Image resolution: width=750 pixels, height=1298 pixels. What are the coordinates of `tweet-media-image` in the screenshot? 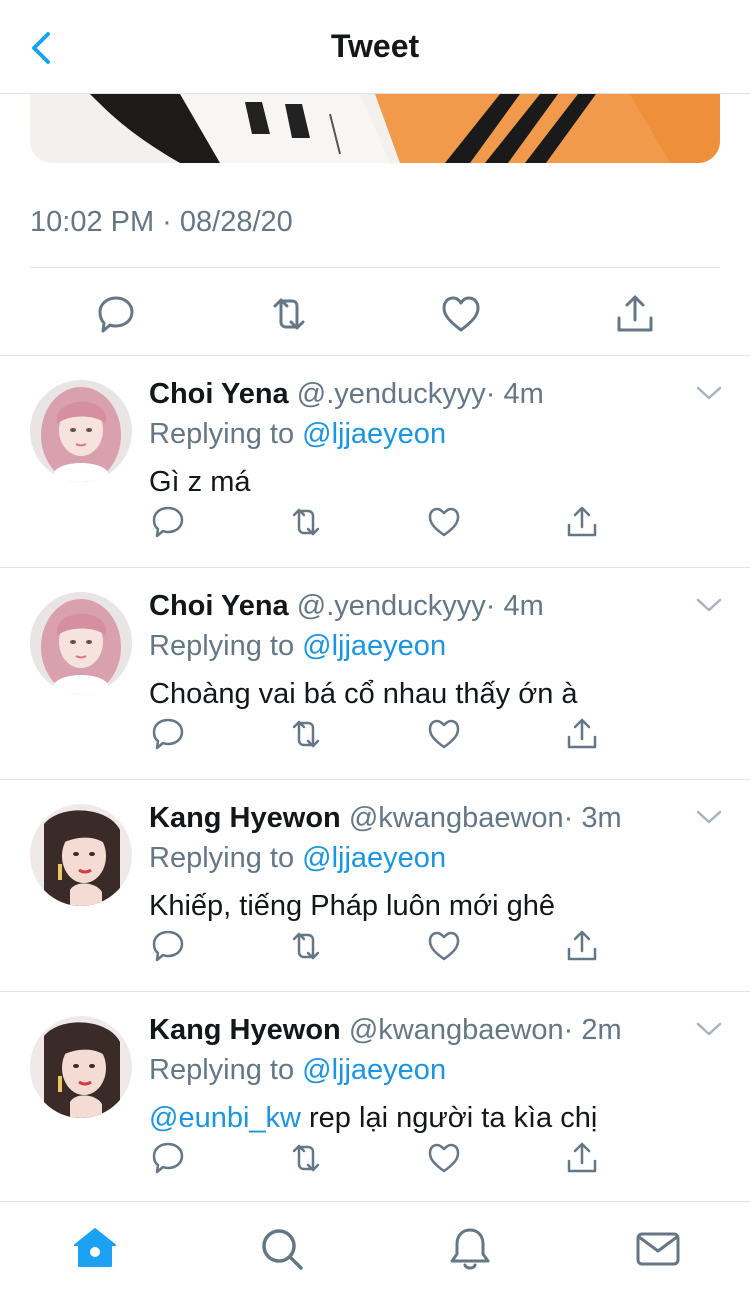 It's located at (375, 128).